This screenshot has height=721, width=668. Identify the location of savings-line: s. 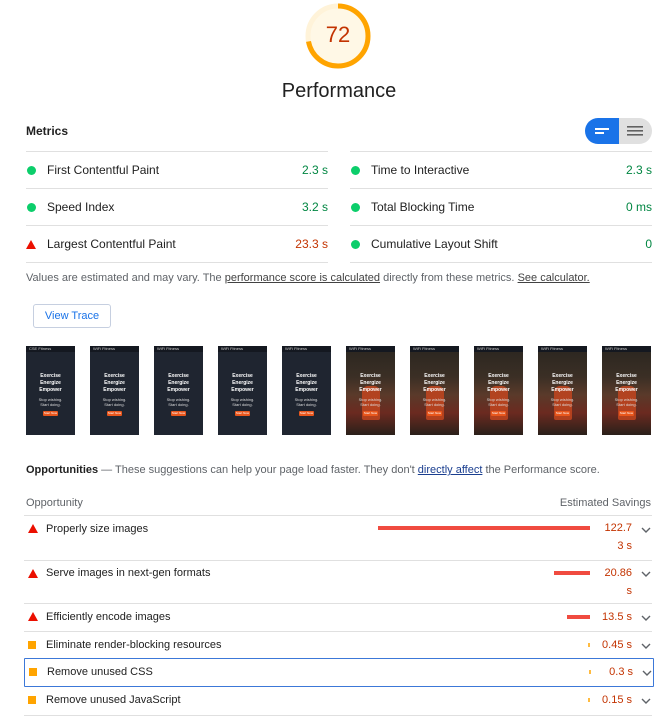
(629, 591).